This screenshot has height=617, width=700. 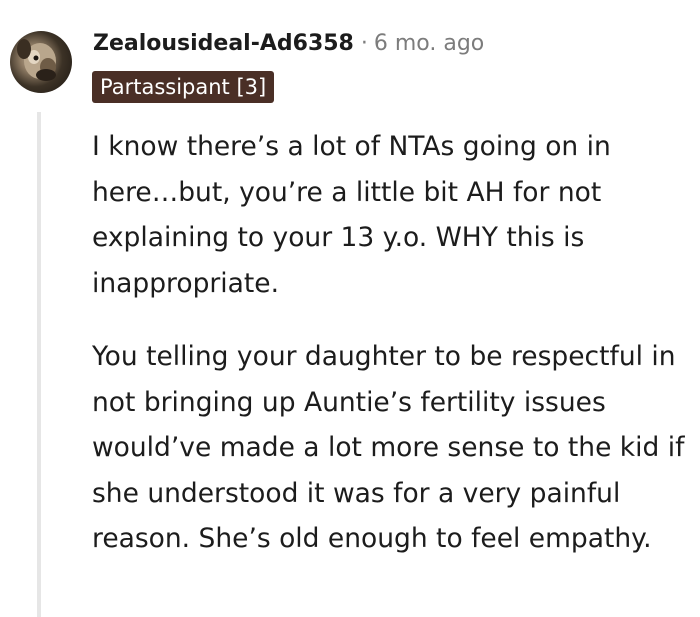 I want to click on thread-collapse-line, so click(x=39, y=364).